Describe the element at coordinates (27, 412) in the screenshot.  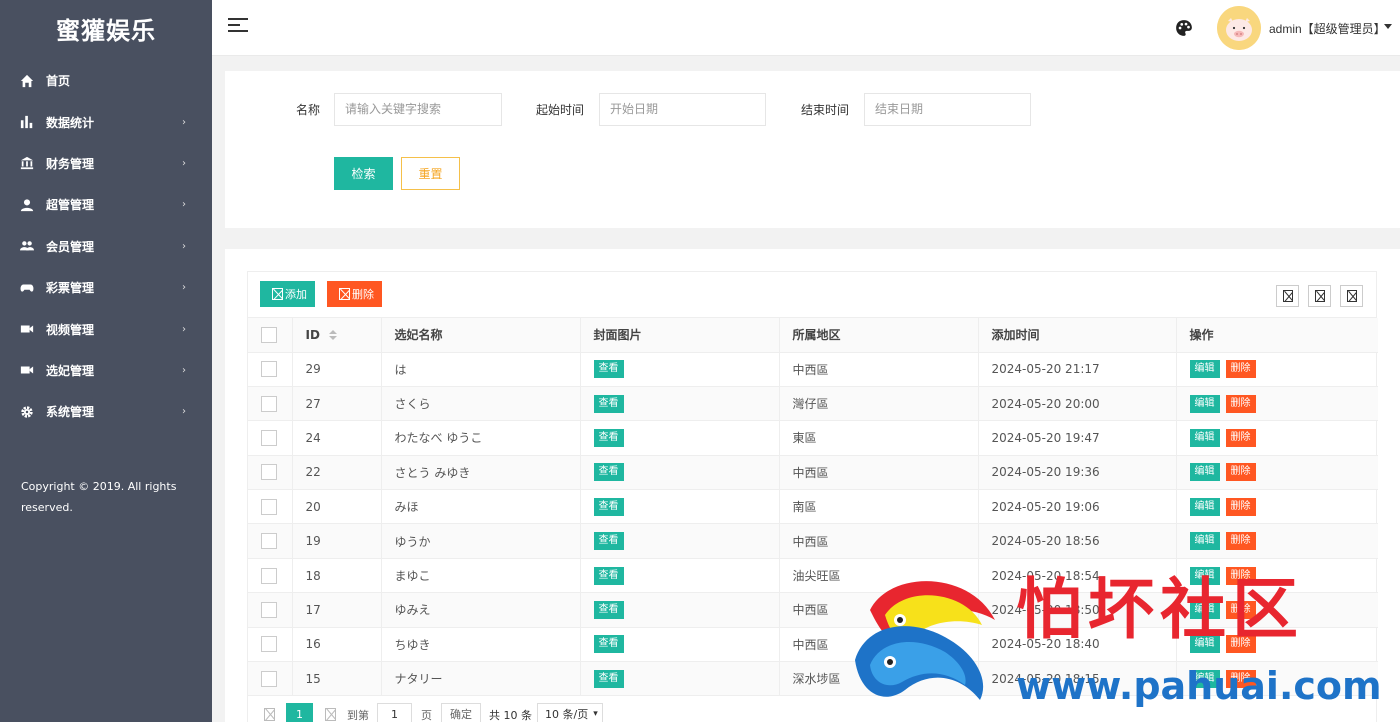
I see `gear-icon` at that location.